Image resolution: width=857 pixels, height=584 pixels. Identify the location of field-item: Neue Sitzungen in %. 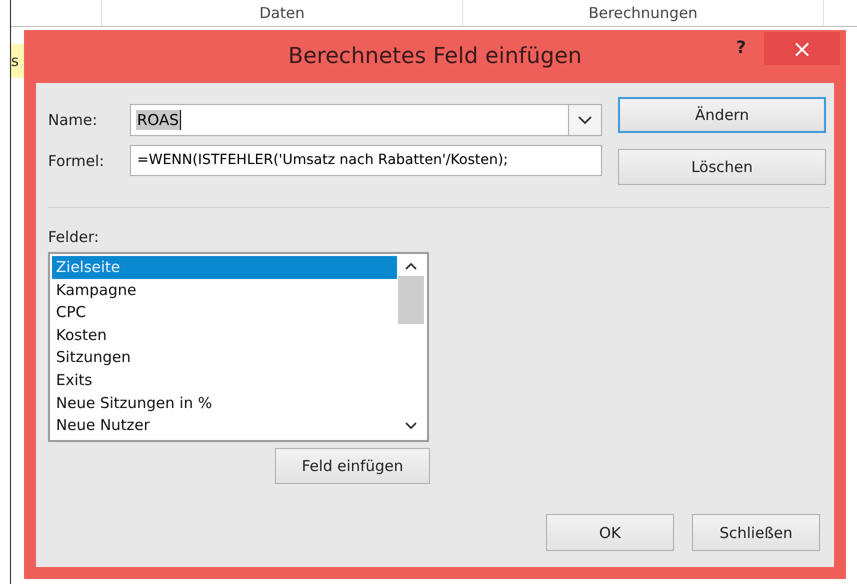
(224, 403).